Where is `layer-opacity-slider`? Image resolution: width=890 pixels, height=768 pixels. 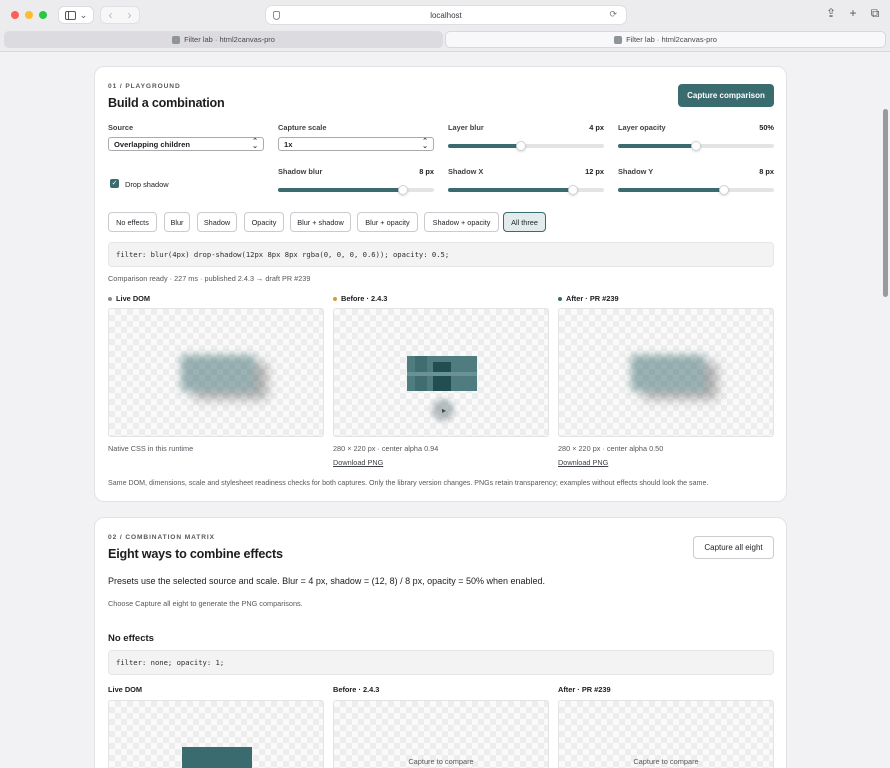 layer-opacity-slider is located at coordinates (696, 146).